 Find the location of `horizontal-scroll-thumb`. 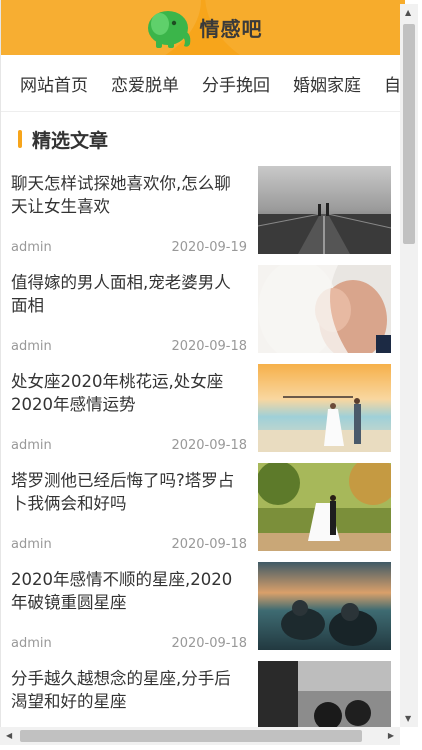

horizontal-scroll-thumb is located at coordinates (191, 736).